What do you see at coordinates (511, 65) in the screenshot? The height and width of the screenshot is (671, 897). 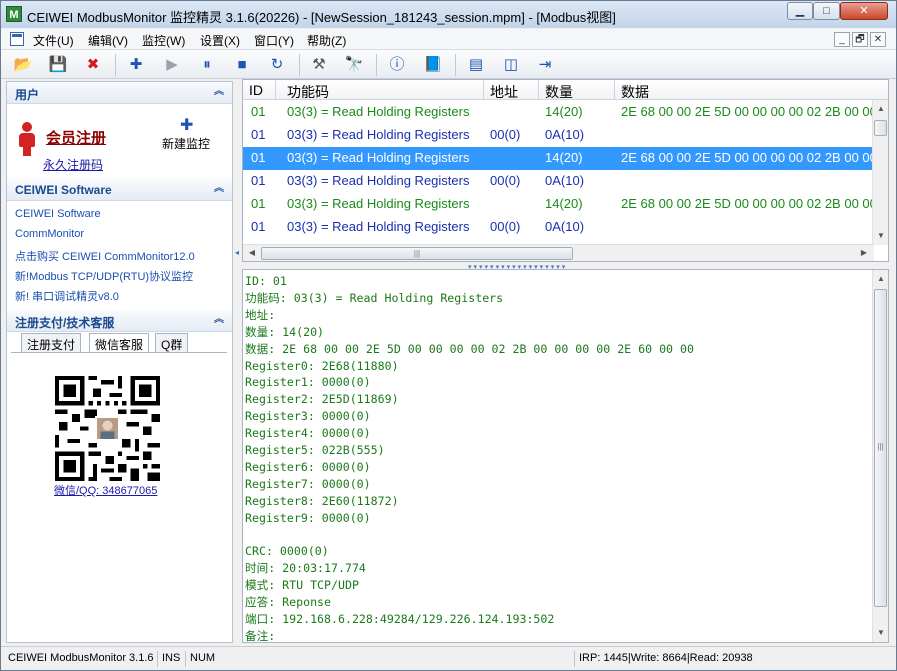 I see `layout-vertical-icon: ◫` at bounding box center [511, 65].